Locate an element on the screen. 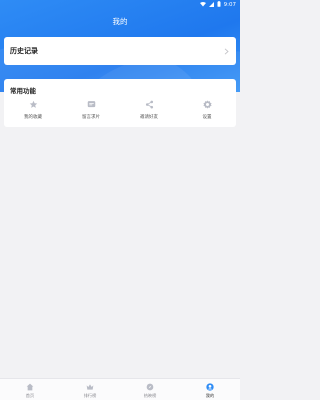 The width and height of the screenshot is (320, 400). star-icon is located at coordinates (33, 104).